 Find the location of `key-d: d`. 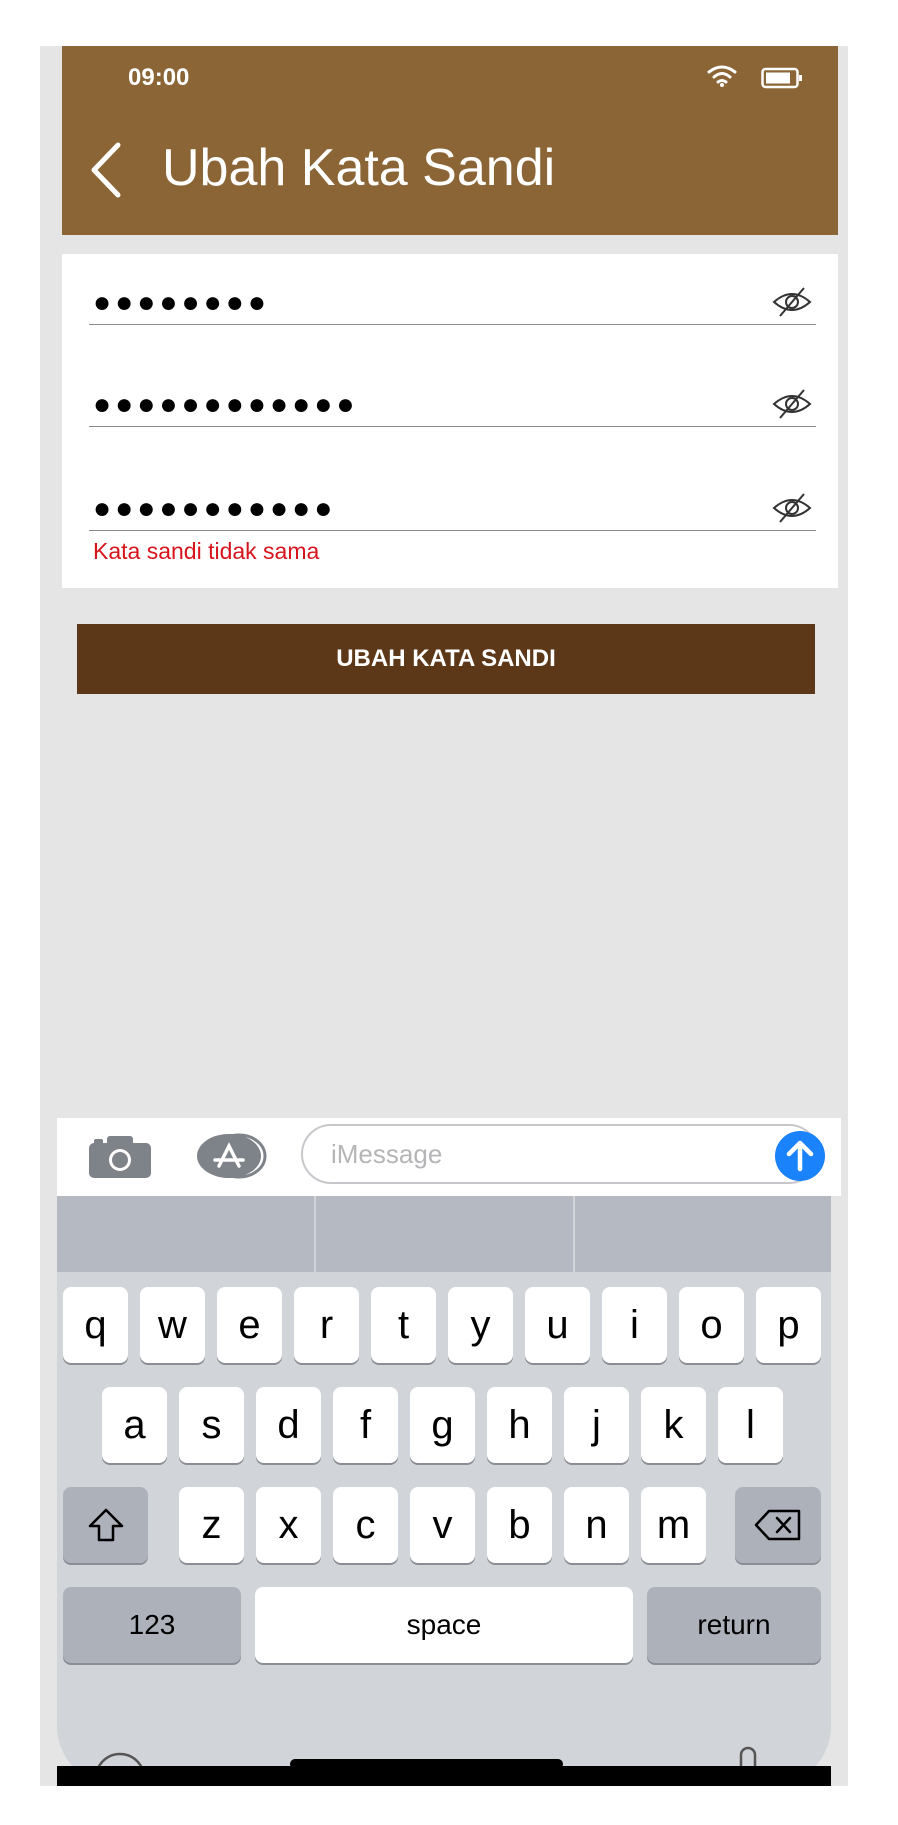

key-d: d is located at coordinates (288, 1425).